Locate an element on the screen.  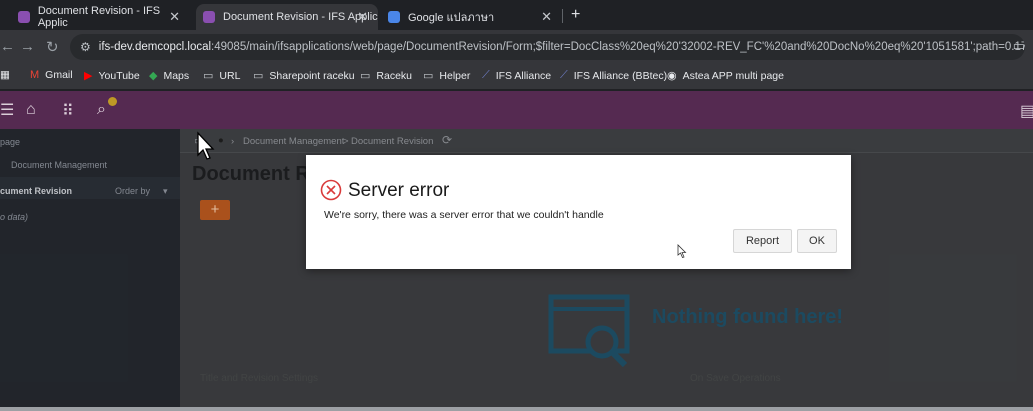
browser-tab-2: Document Revision - IFS Applic ✕ is located at coordinates (287, 17).